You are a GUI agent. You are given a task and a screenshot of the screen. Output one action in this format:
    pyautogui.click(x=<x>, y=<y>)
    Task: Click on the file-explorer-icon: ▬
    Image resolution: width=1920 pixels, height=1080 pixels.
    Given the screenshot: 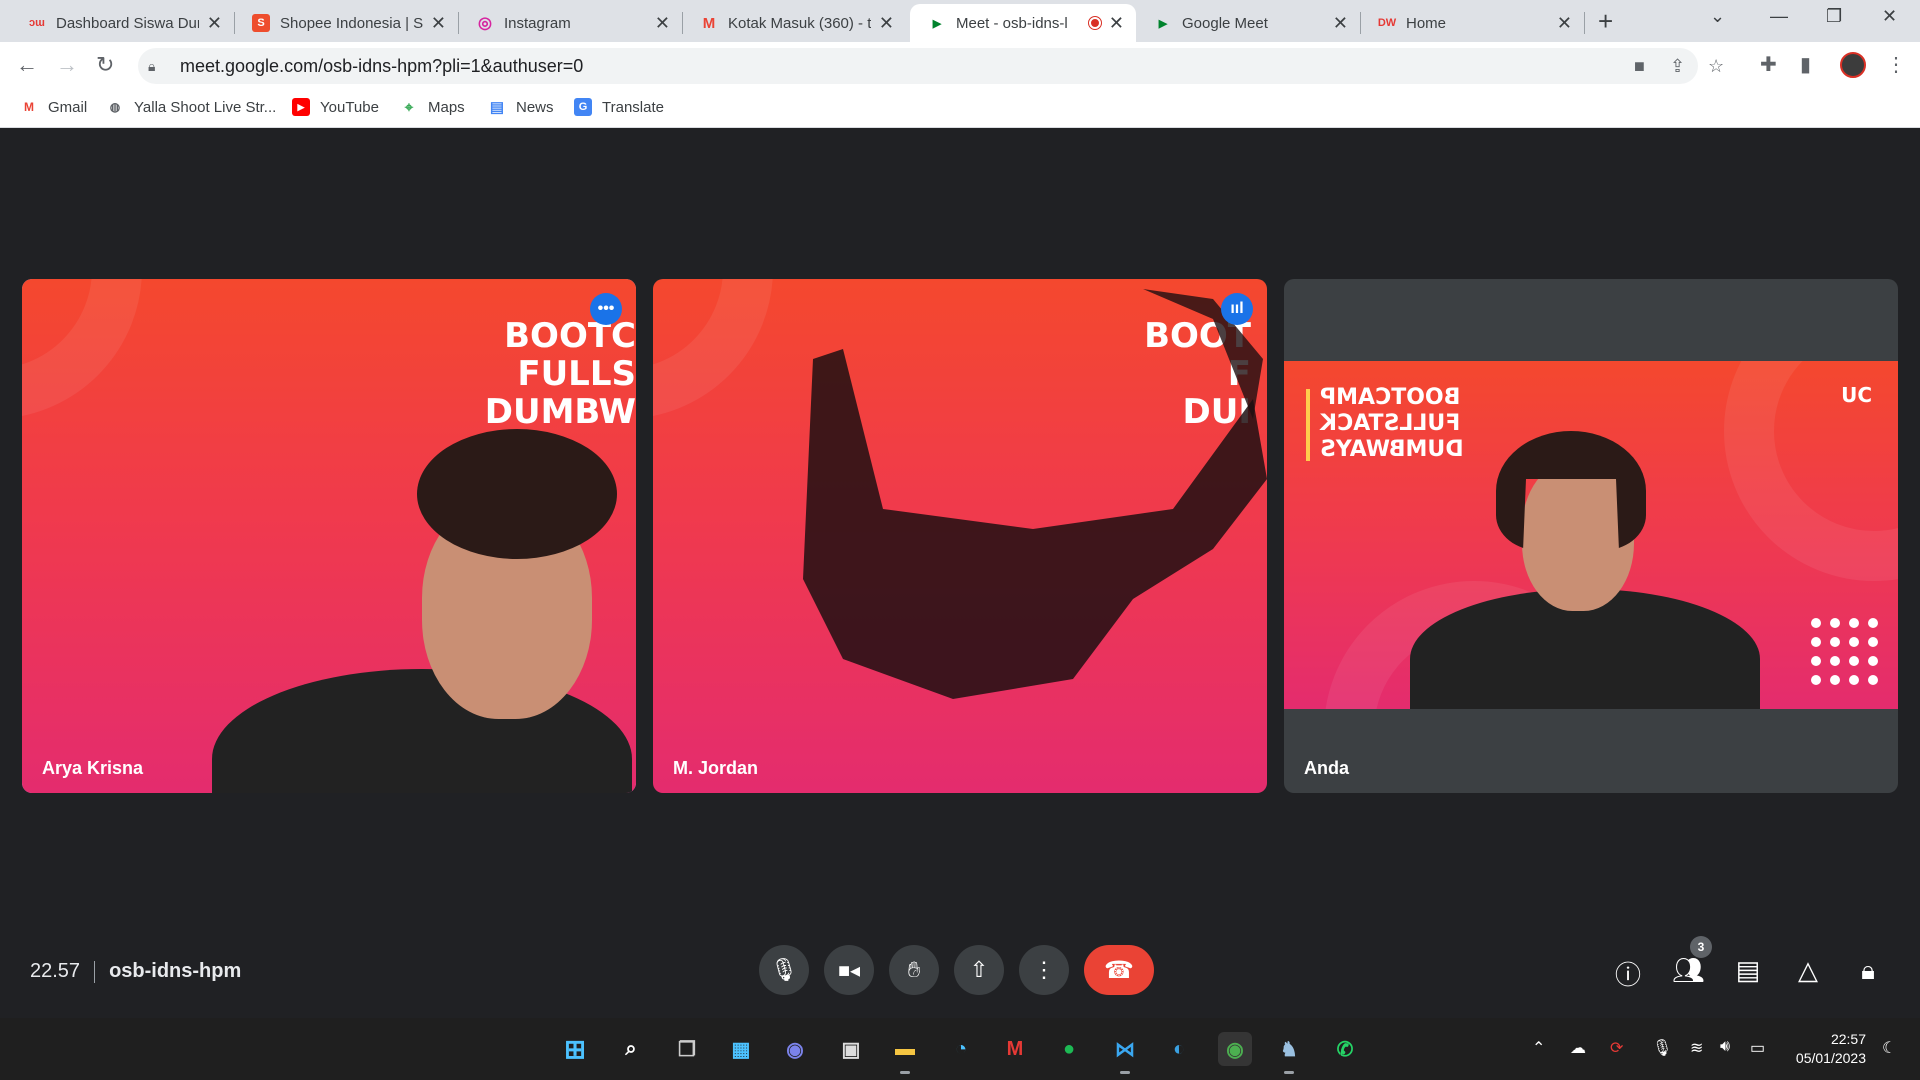 What is the action you would take?
    pyautogui.click(x=905, y=1053)
    